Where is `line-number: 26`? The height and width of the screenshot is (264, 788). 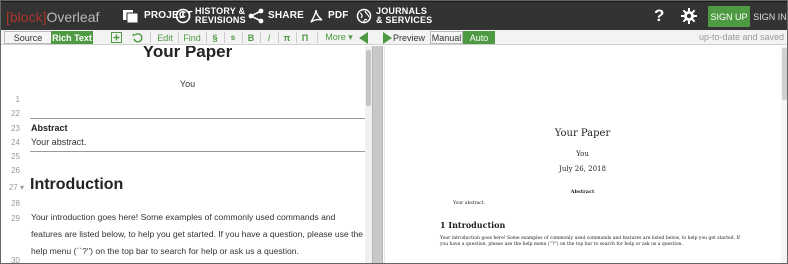 line-number: 26 is located at coordinates (15, 170).